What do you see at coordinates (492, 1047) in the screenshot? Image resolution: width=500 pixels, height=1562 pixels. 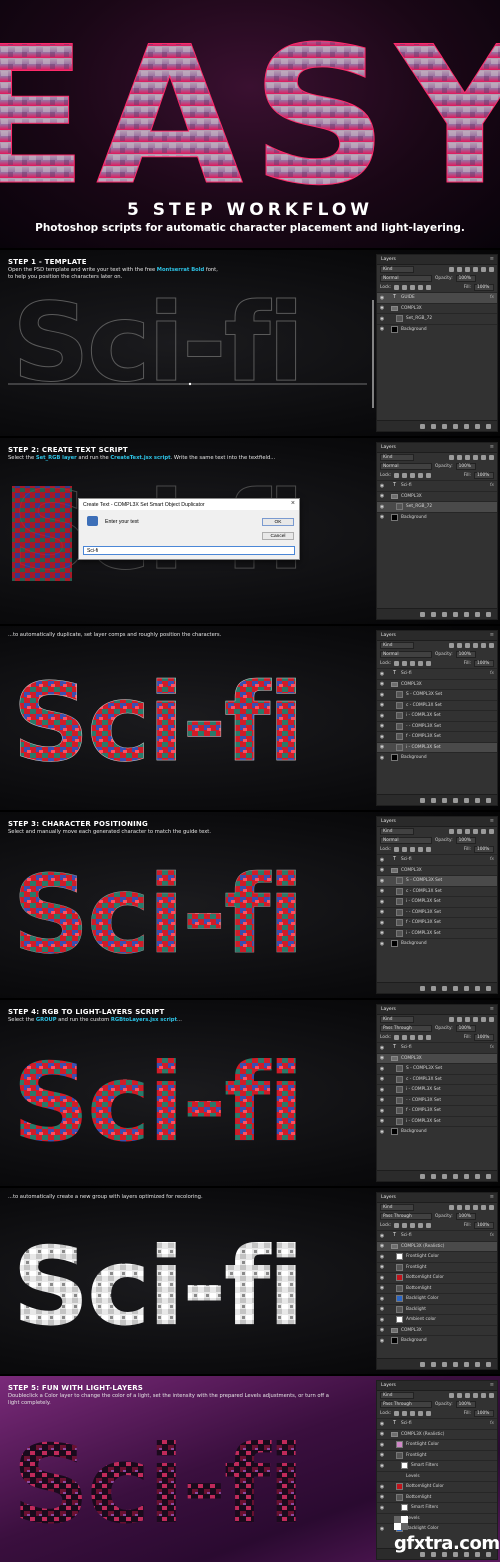 I see `fx-icon: fx` at bounding box center [492, 1047].